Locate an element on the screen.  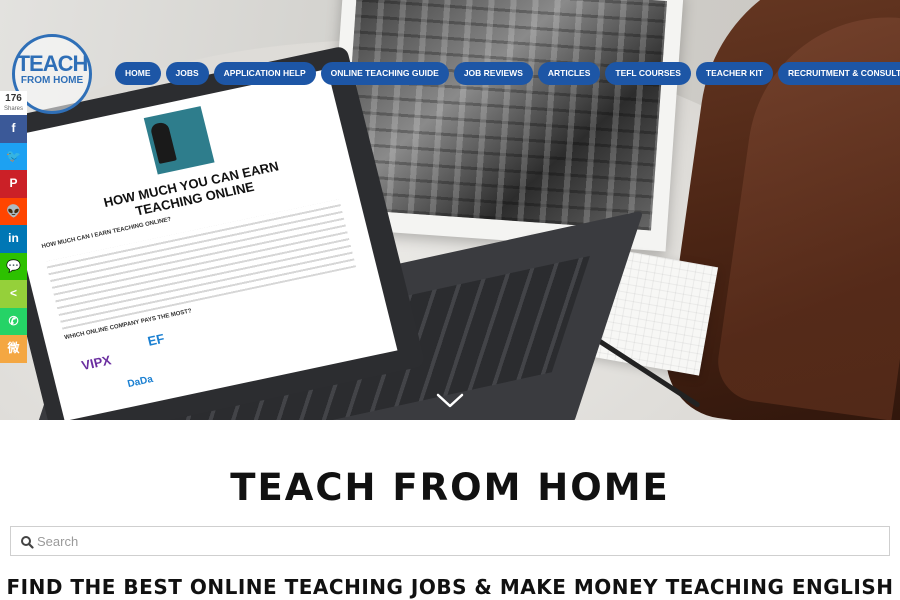
share-buttons: f 🐦 P 👽 in 💬 < ✆ 微 is located at coordinates (13, 239).